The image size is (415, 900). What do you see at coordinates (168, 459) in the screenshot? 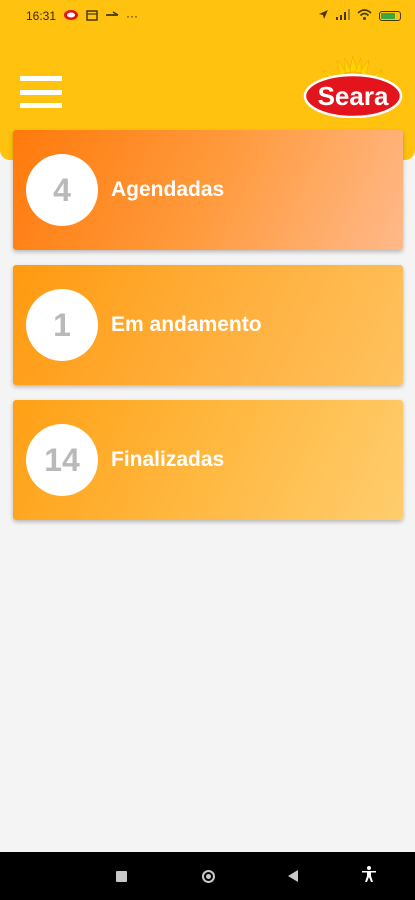
I see `card-label: Finalizadas` at bounding box center [168, 459].